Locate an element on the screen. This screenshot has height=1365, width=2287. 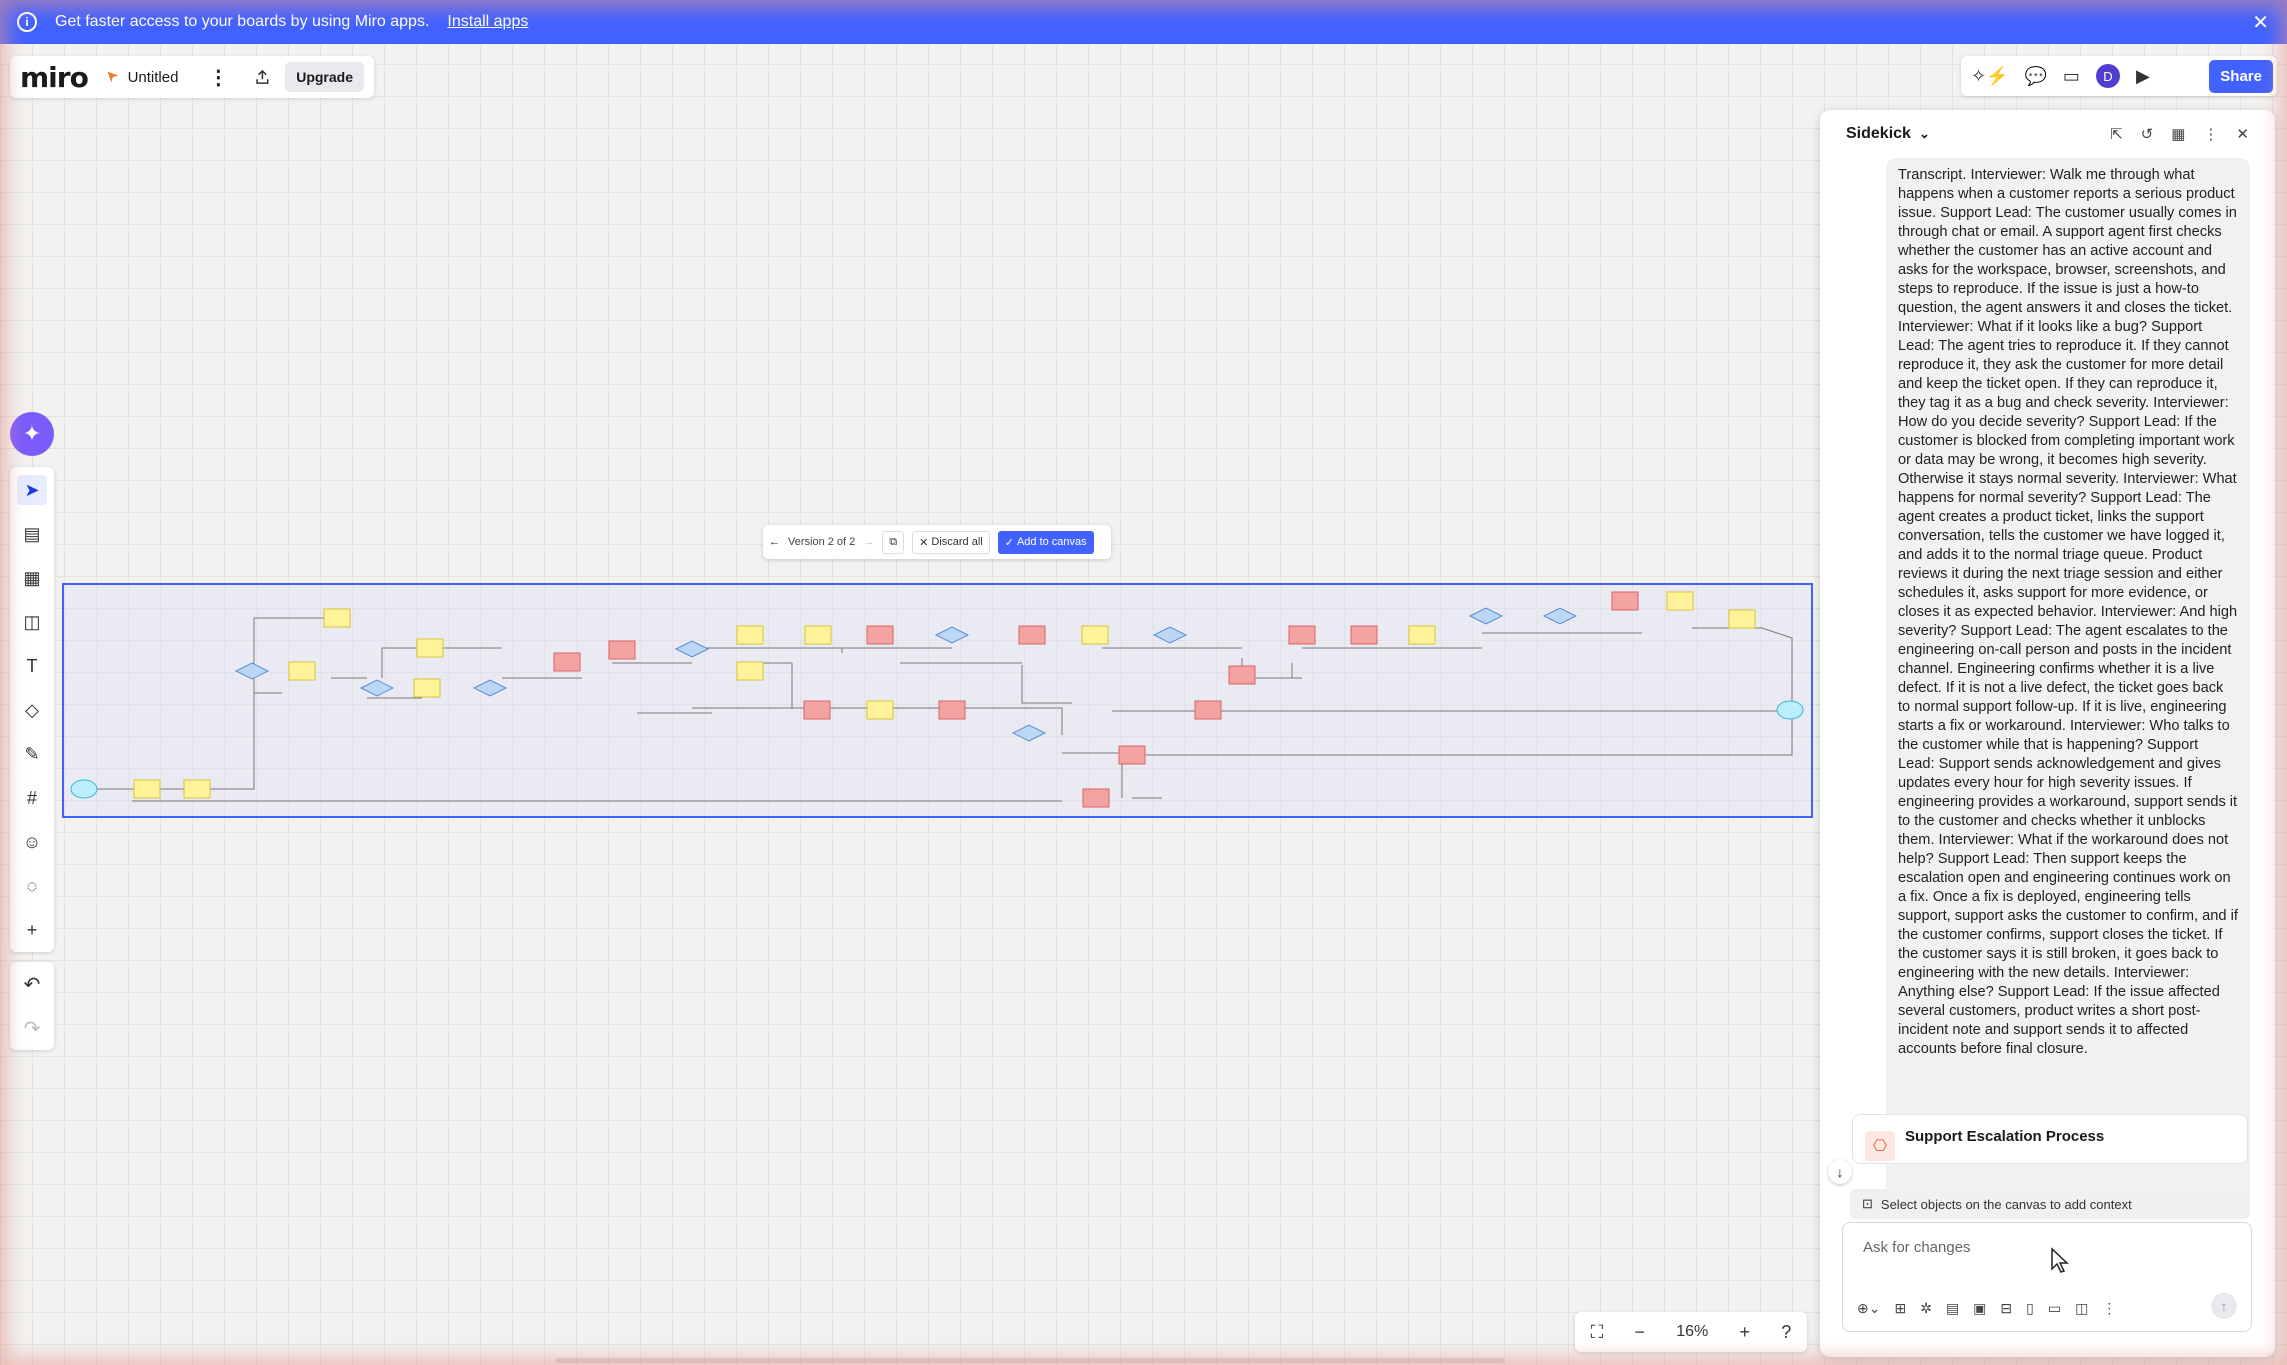
more-tools-icon: + is located at coordinates (32, 930).